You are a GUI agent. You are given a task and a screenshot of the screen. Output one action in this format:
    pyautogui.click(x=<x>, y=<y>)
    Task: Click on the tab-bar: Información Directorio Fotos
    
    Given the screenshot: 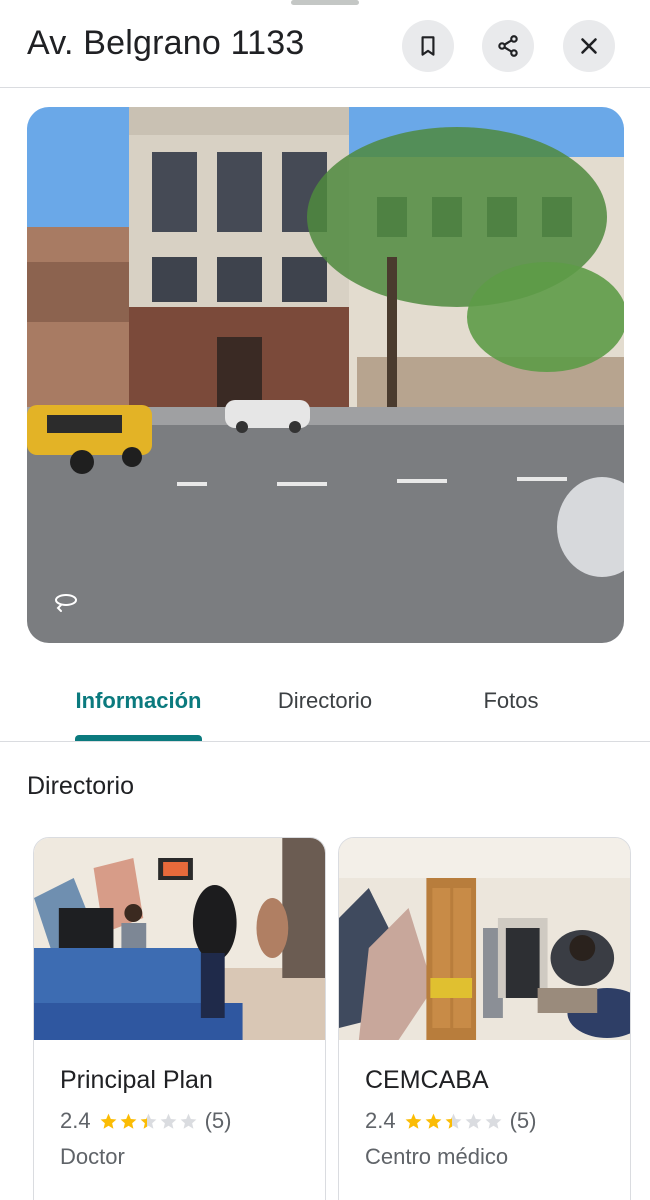 What is the action you would take?
    pyautogui.click(x=325, y=701)
    